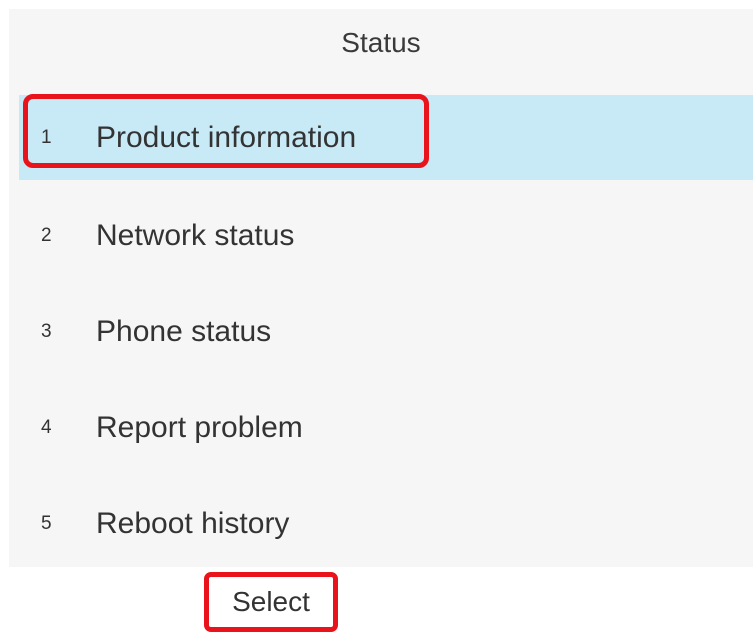  What do you see at coordinates (386, 331) in the screenshot?
I see `menu-item-phone-status: 3 Phone status` at bounding box center [386, 331].